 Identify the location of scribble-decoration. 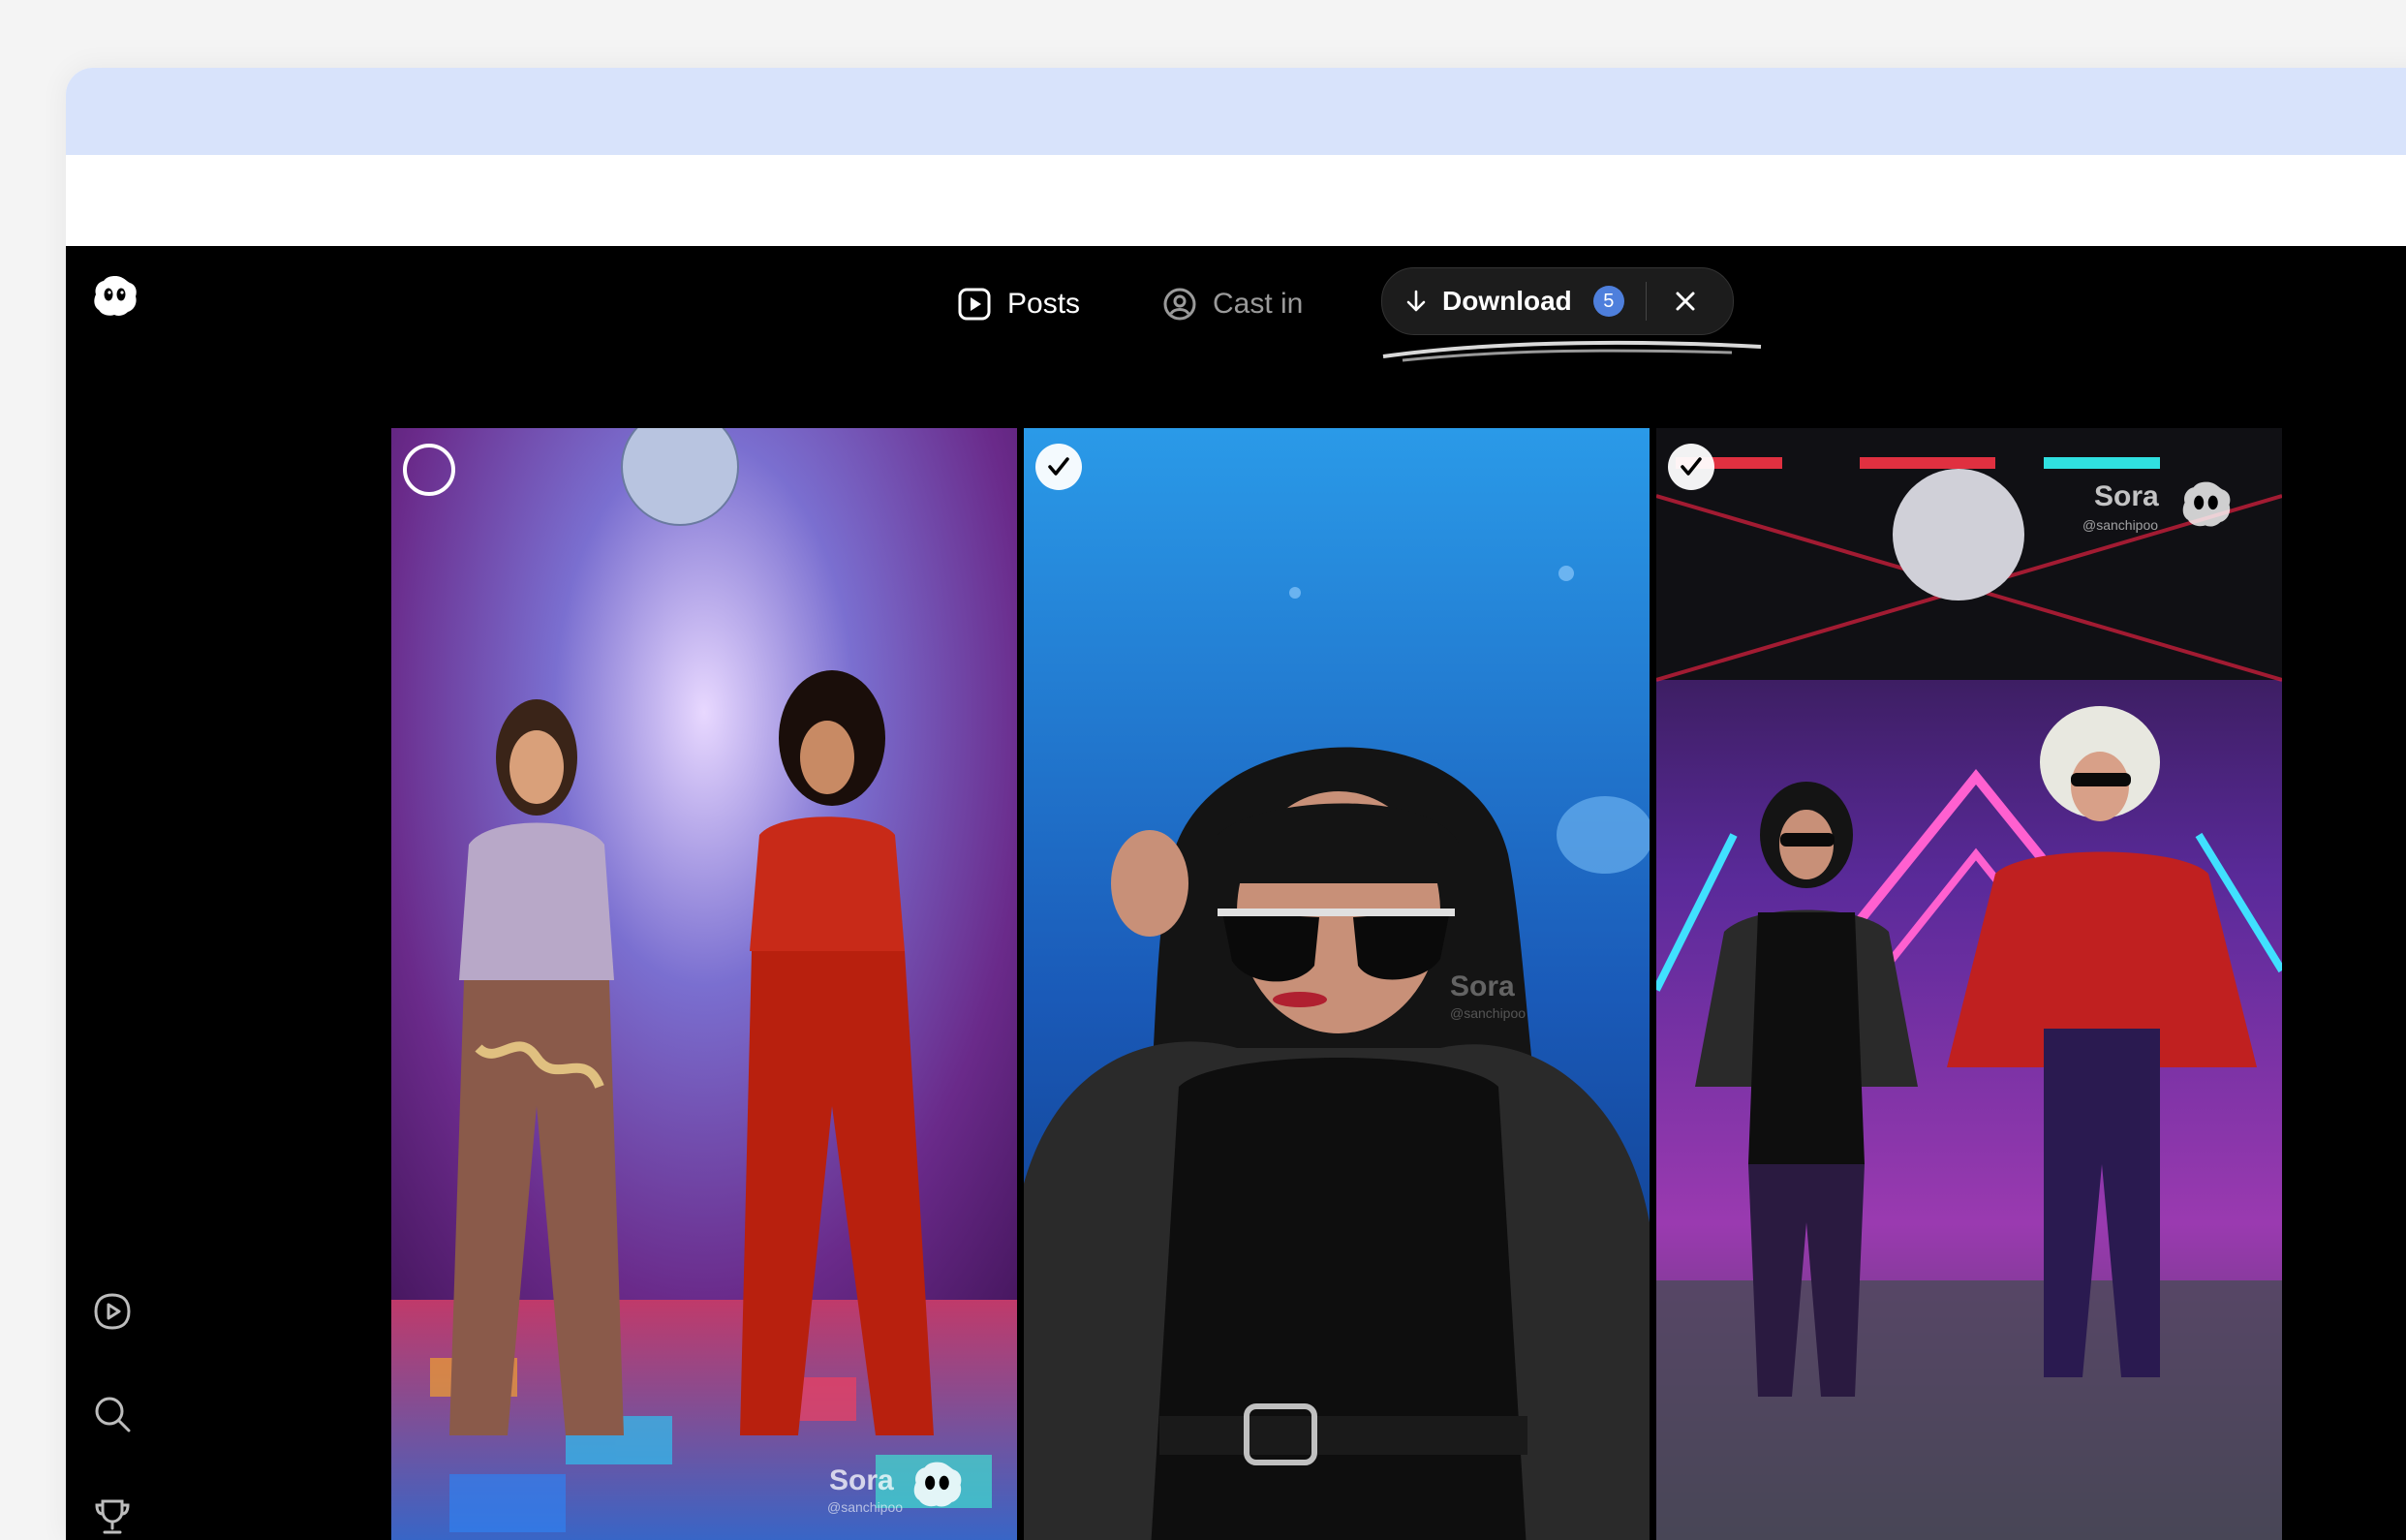
(1572, 351).